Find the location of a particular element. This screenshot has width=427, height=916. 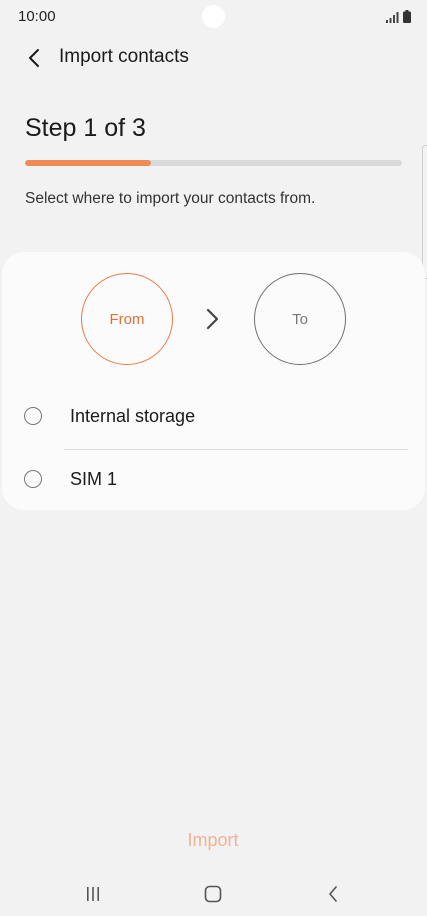

home-button is located at coordinates (213, 894).